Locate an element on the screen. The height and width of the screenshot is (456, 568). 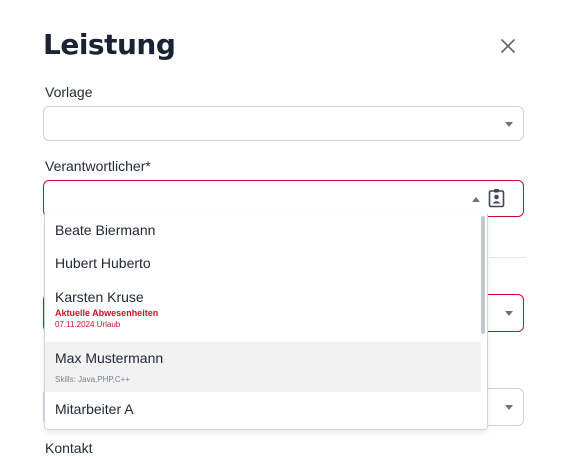
vorlage-select is located at coordinates (283, 123).